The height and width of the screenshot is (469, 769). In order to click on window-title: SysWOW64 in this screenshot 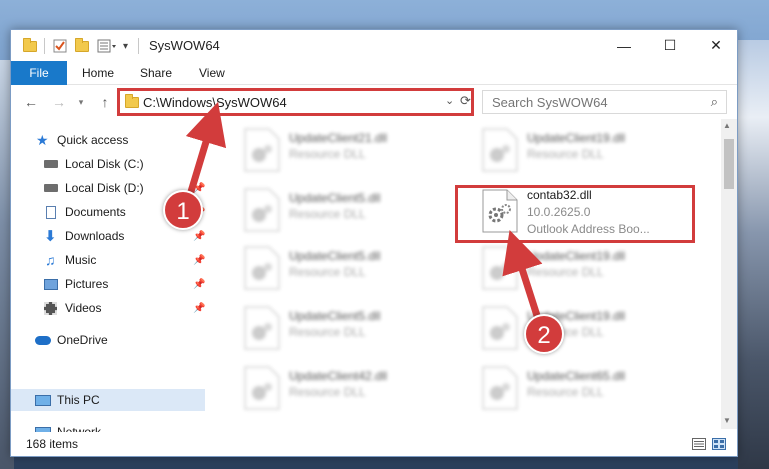, I will do `click(184, 45)`.